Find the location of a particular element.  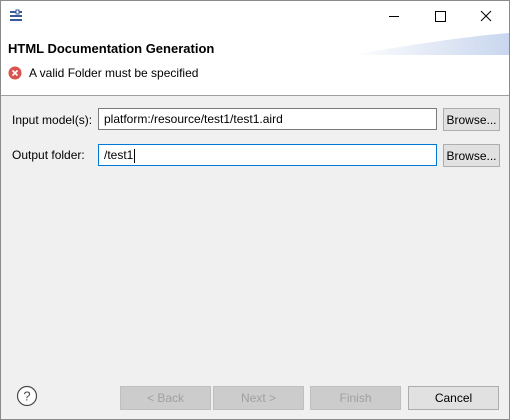

maximize-button is located at coordinates (440, 16).